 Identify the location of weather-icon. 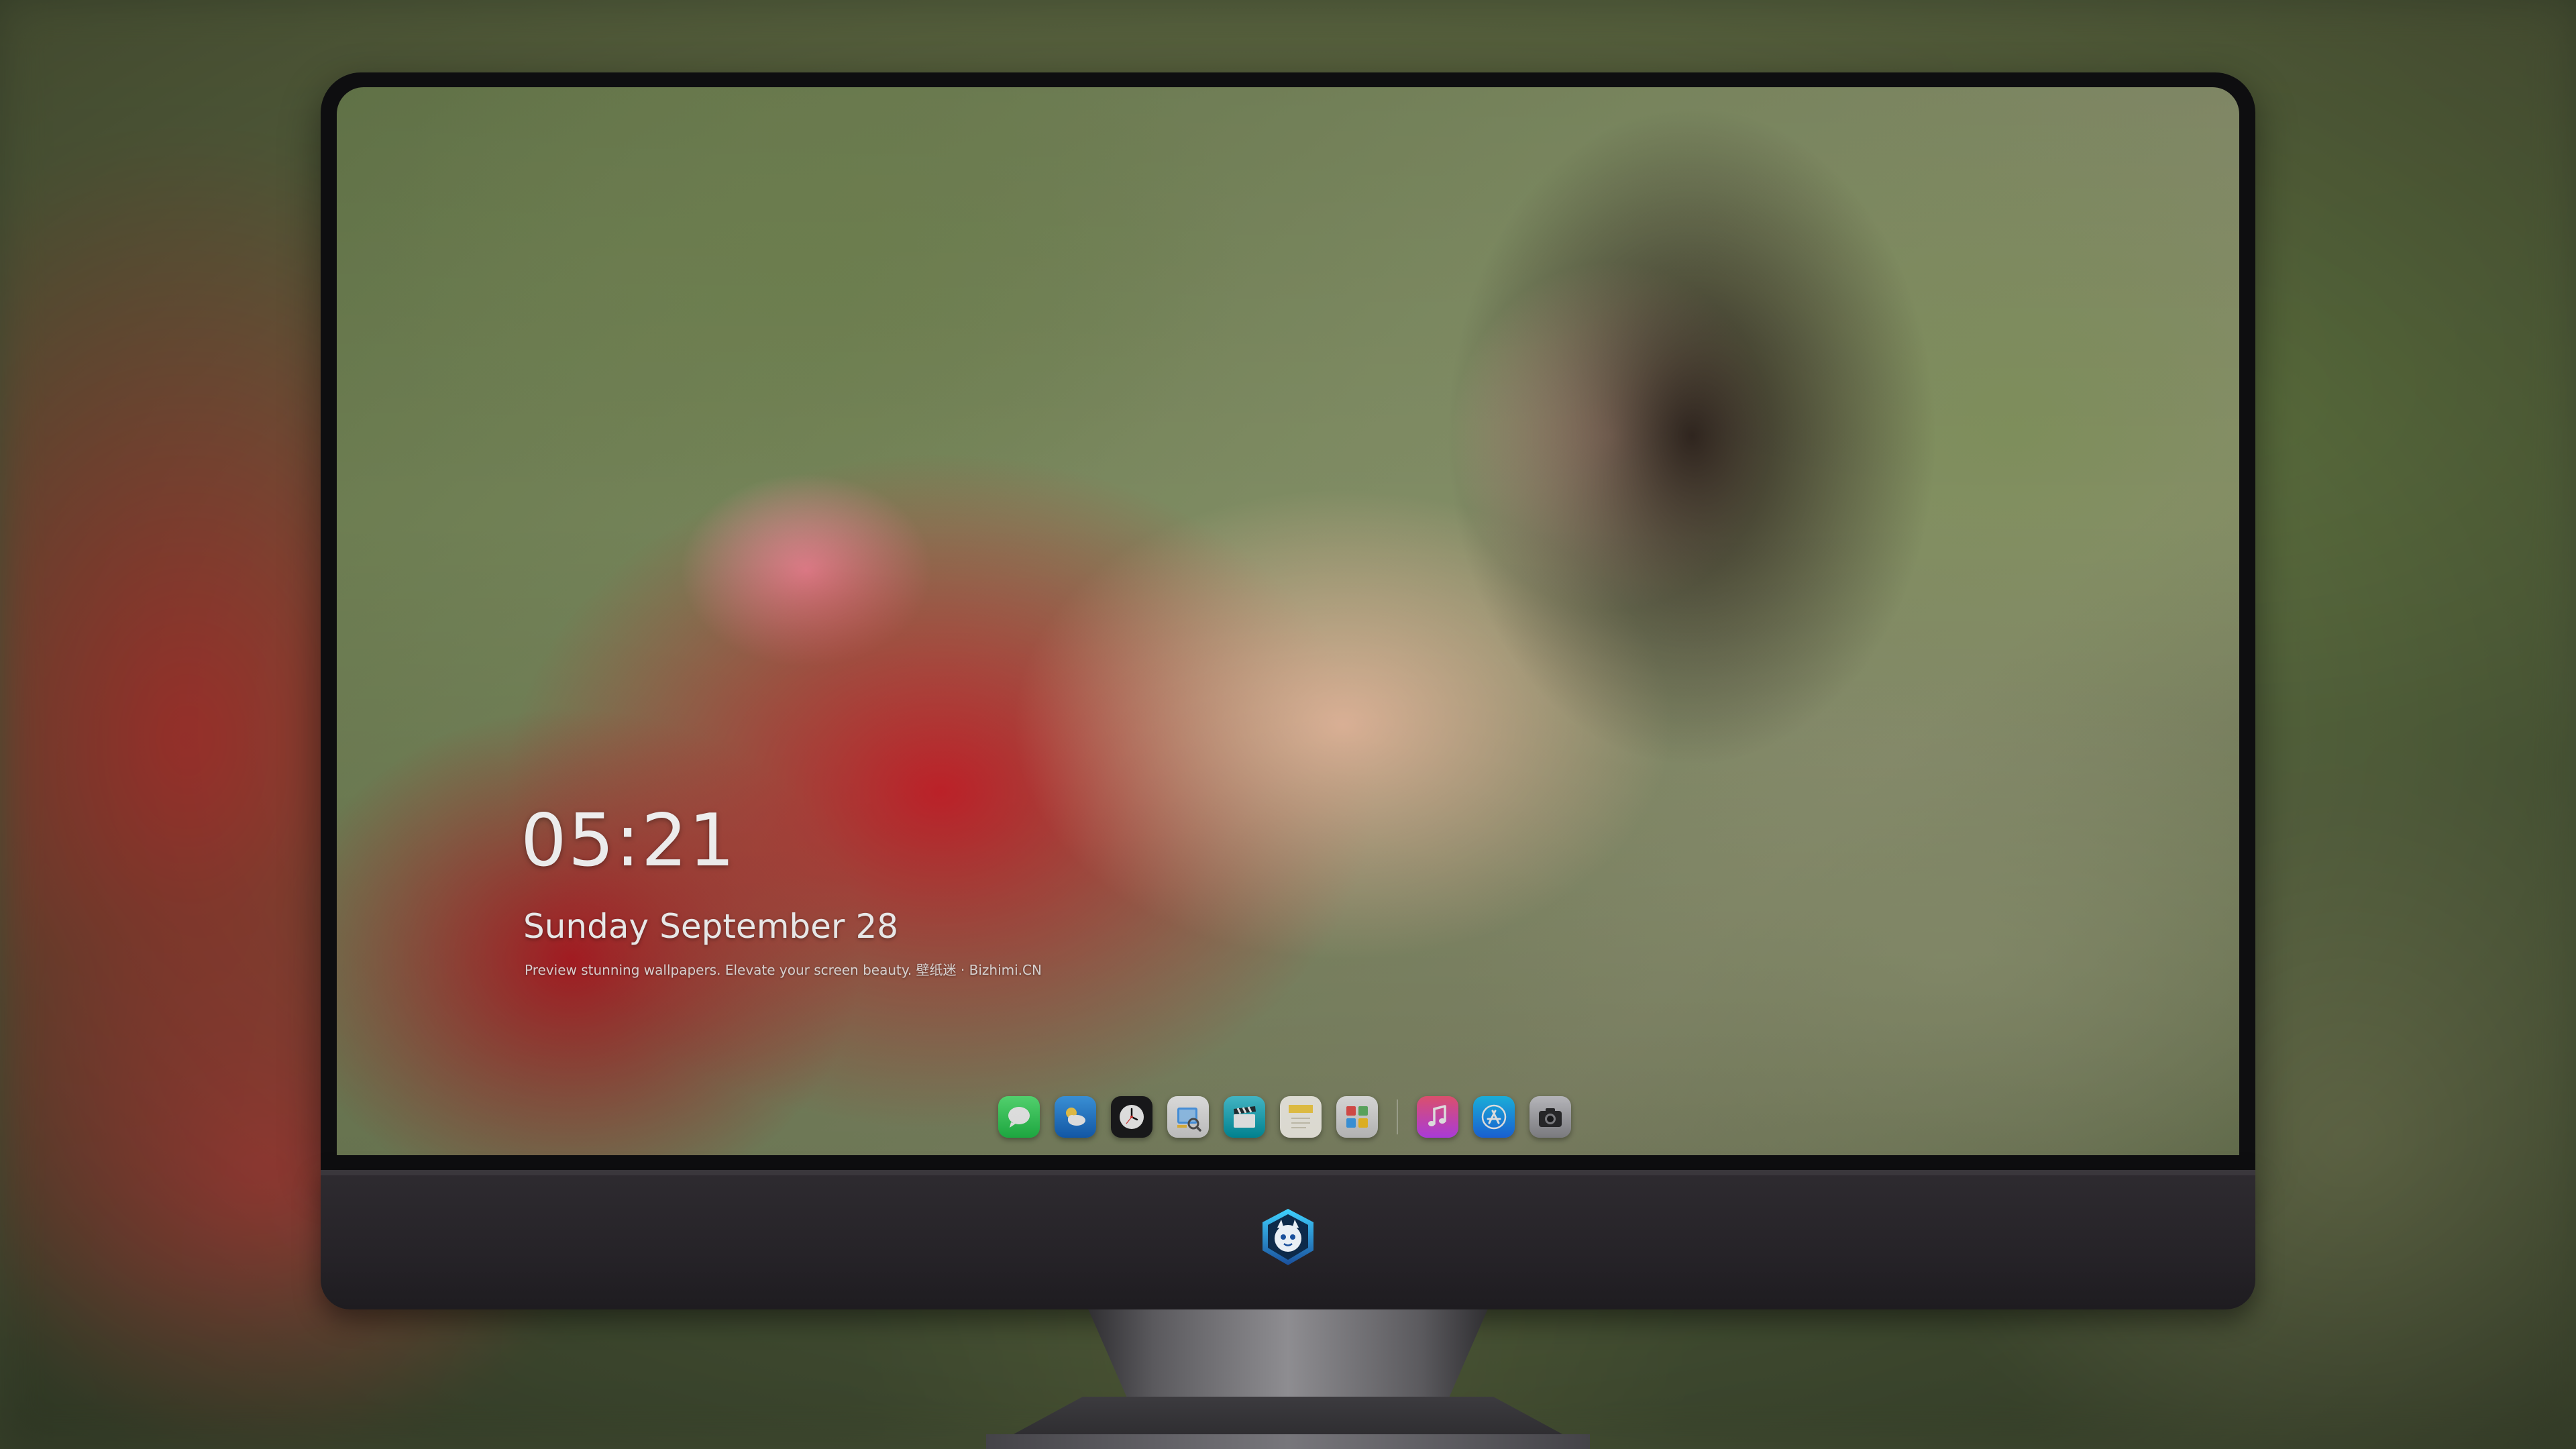
(1075, 1117).